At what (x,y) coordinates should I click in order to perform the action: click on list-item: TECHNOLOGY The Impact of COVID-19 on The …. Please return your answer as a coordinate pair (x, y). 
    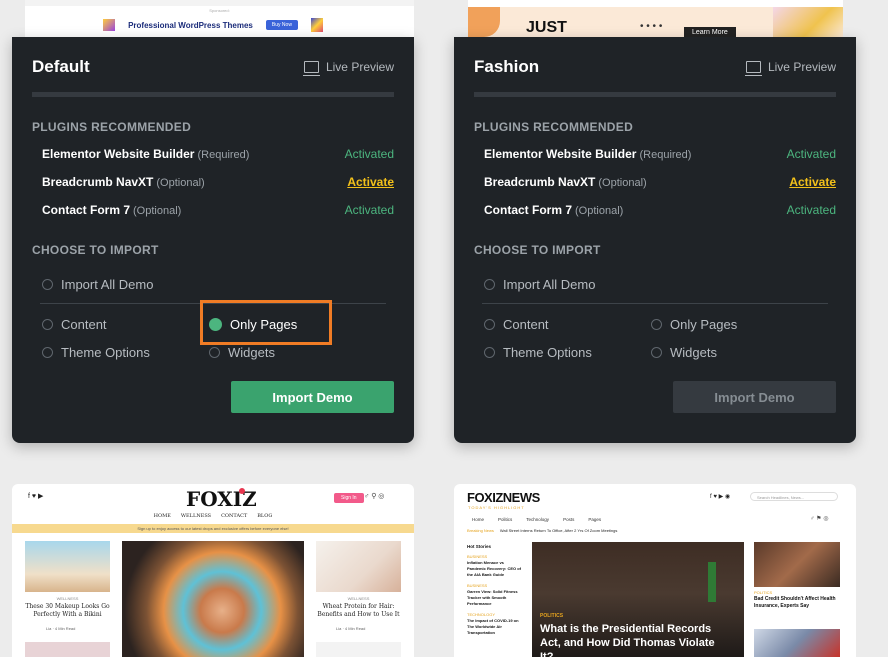
    Looking at the image, I should click on (493, 623).